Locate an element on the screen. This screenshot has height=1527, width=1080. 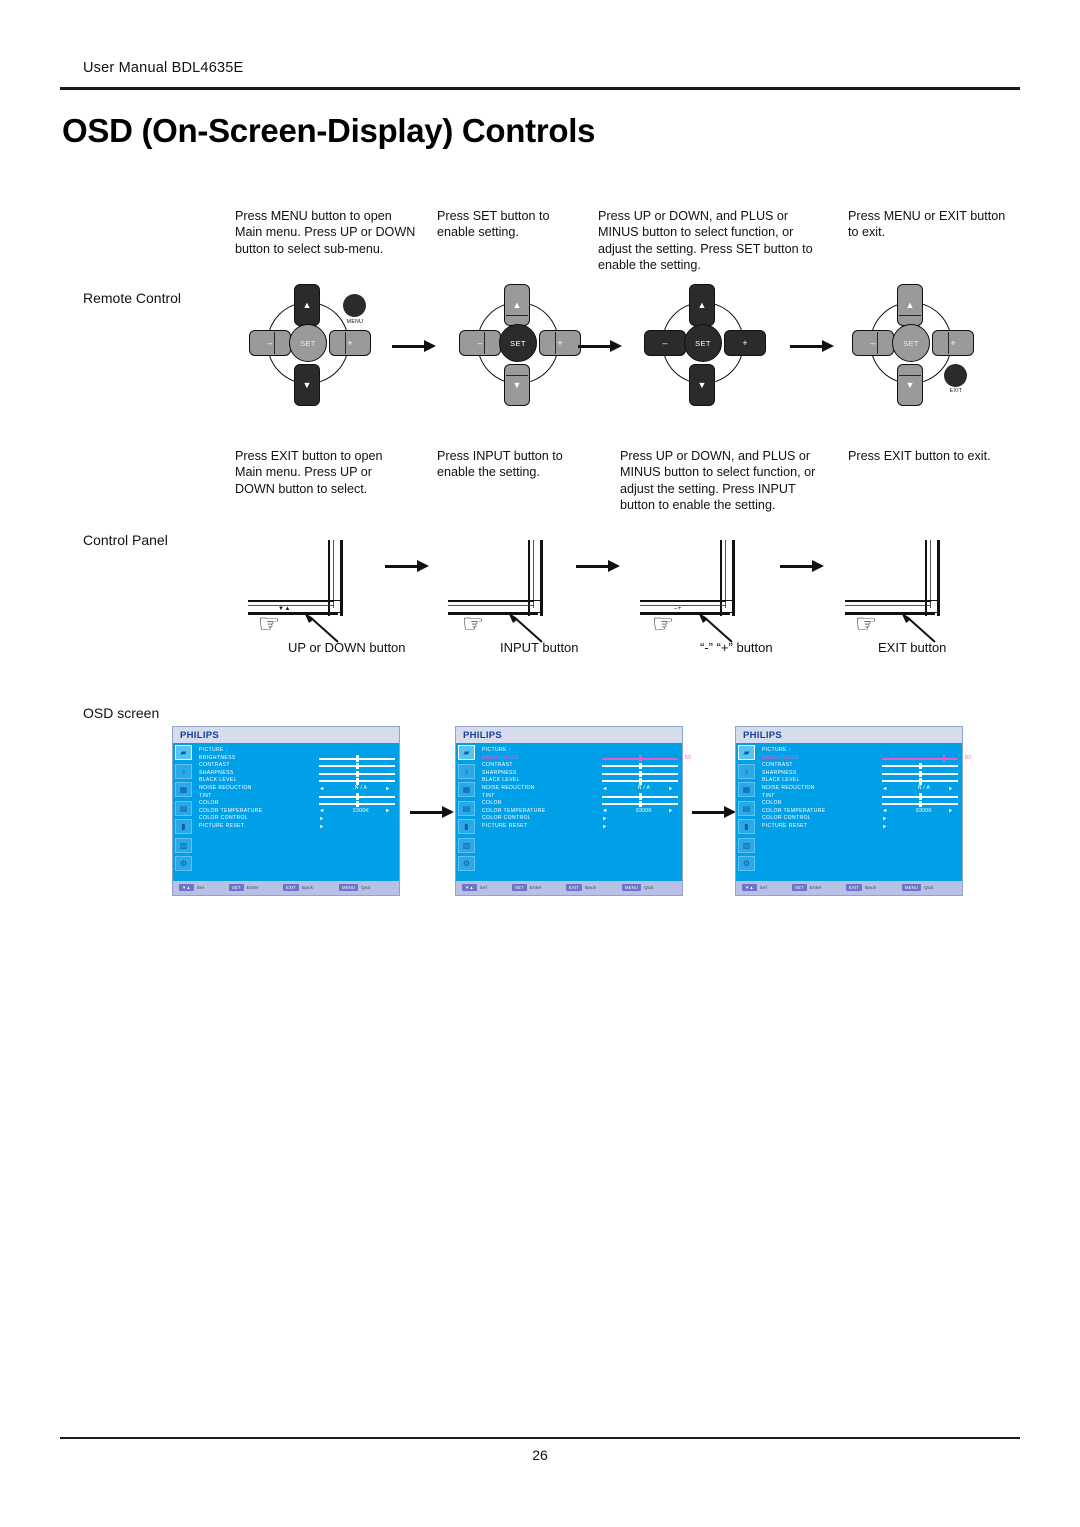
osd-menu-row: PICTURE RESET ► is located at coordinates (860, 827).